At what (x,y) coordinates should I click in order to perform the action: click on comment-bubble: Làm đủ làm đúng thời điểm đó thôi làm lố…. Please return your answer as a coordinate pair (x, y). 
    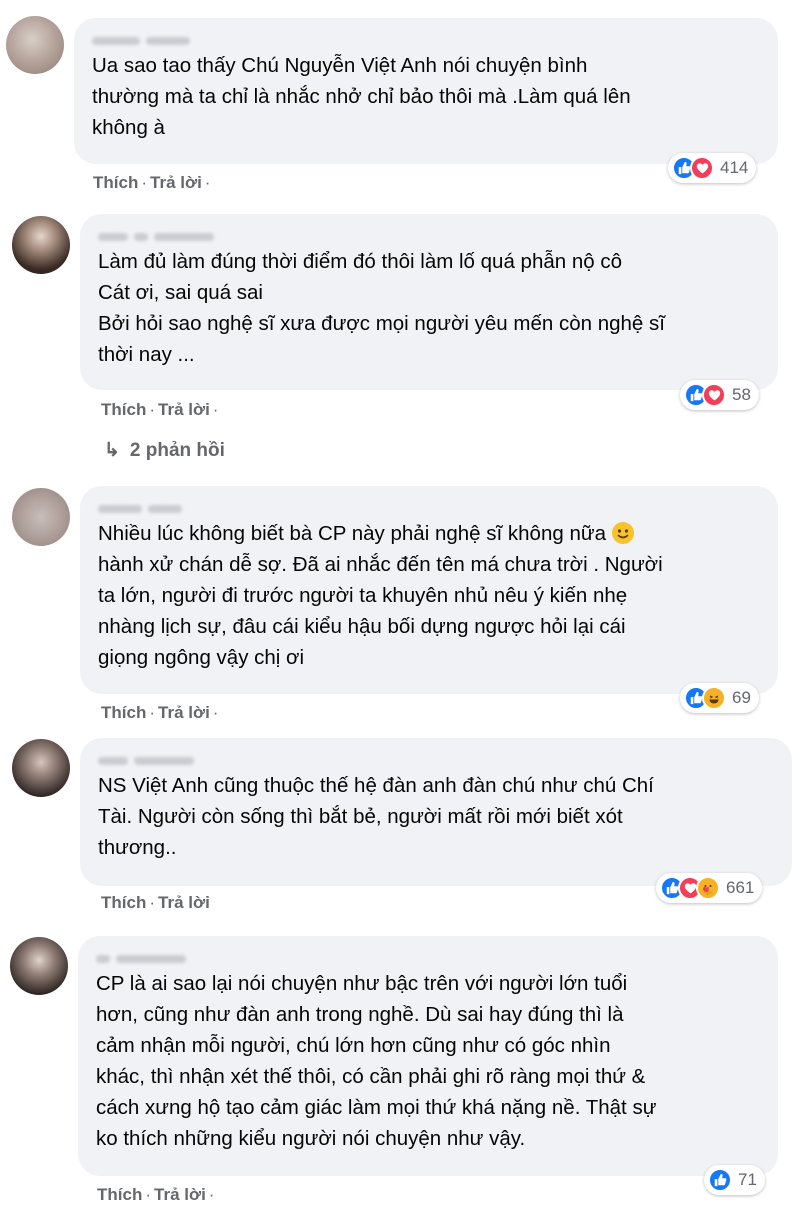
    Looking at the image, I should click on (429, 302).